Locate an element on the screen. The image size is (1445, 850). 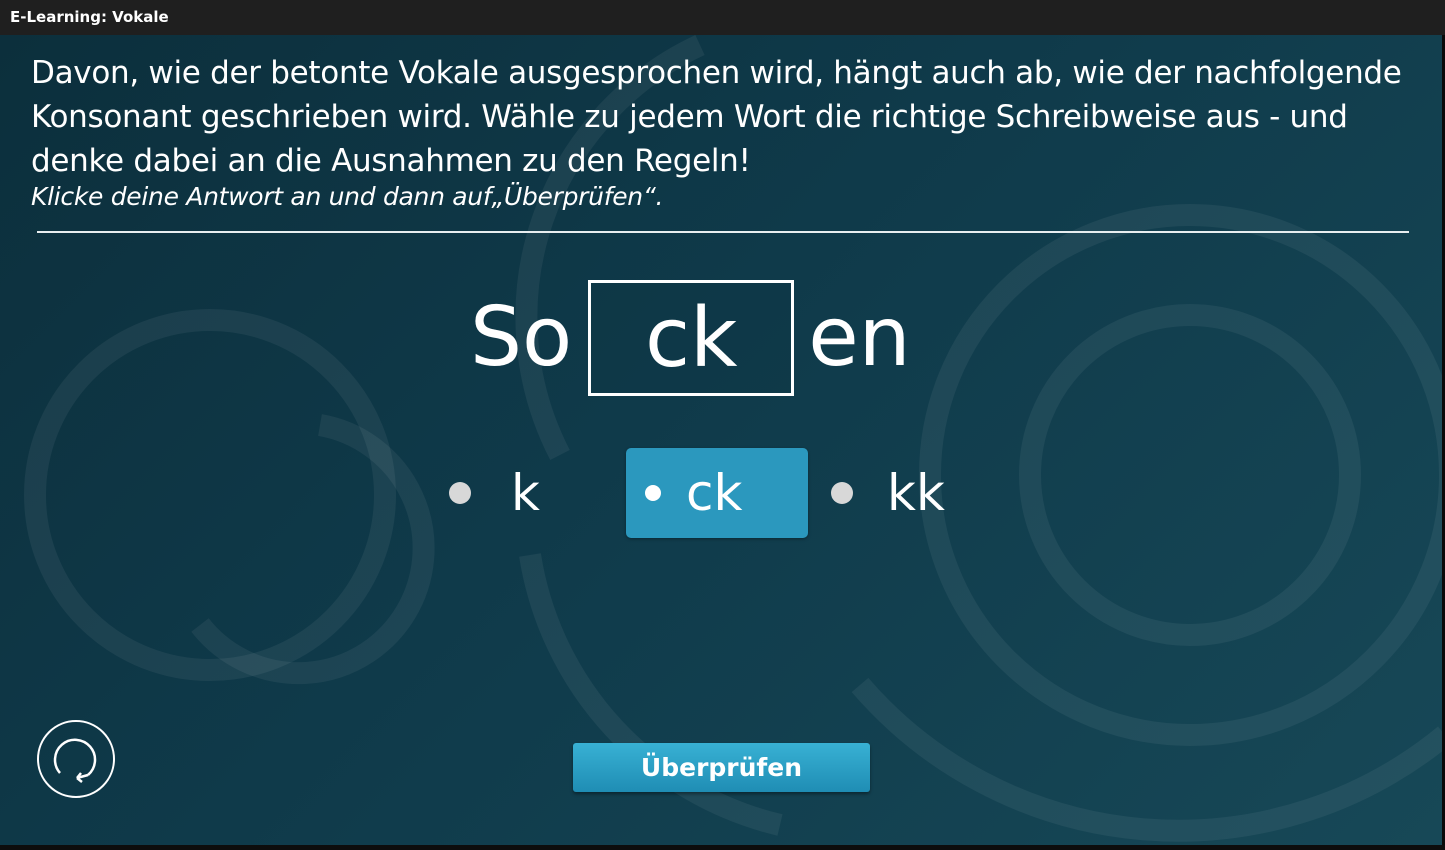
option-label: kk is located at coordinates (916, 493).